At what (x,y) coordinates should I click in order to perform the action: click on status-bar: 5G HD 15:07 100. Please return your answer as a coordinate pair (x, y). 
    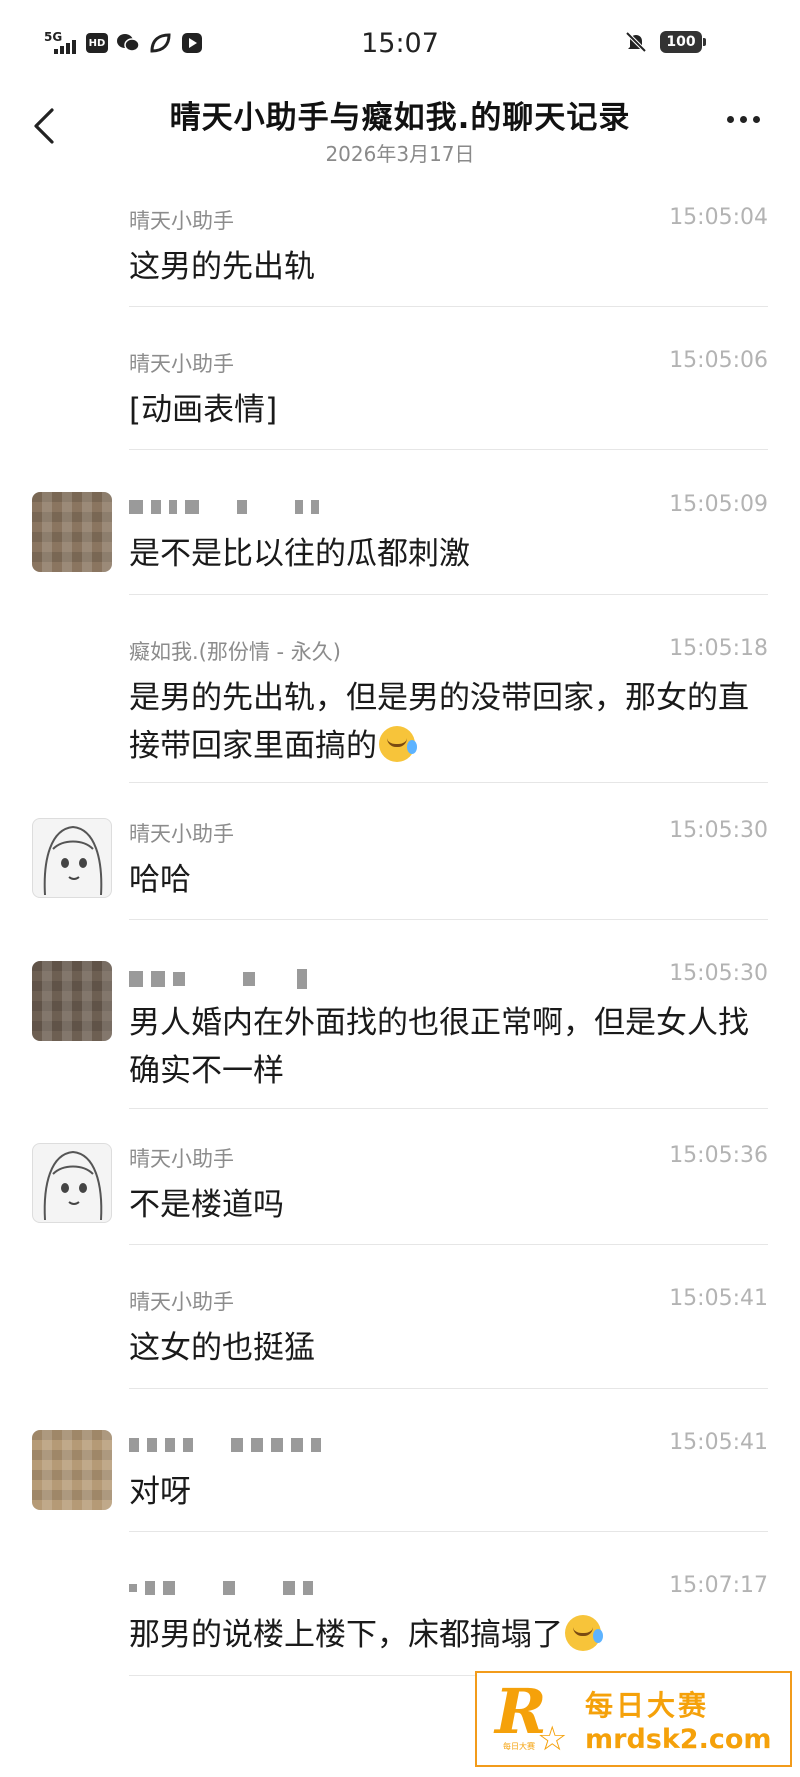
    Looking at the image, I should click on (400, 46).